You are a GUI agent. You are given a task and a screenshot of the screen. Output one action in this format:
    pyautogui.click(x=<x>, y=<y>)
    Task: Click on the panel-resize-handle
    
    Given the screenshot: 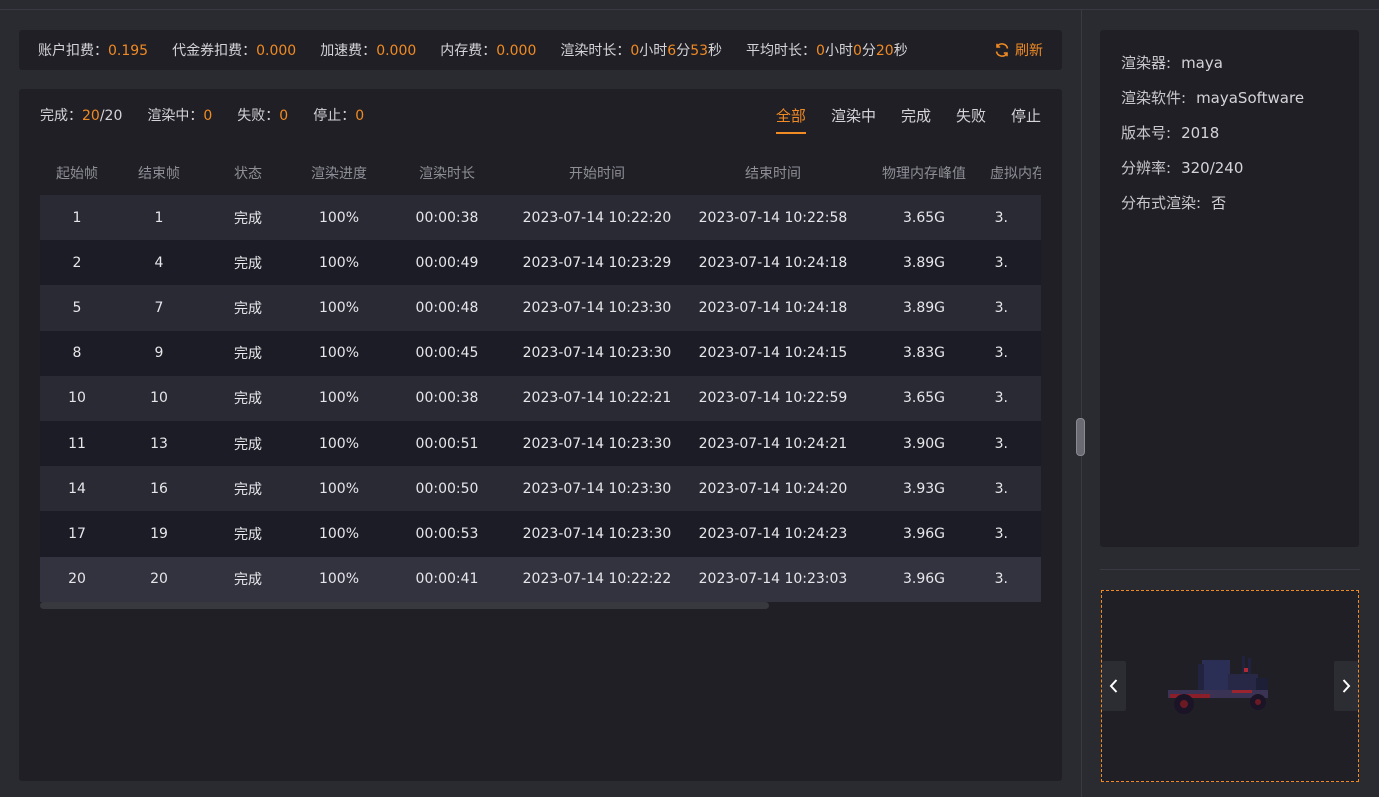 What is the action you would take?
    pyautogui.click(x=1080, y=437)
    